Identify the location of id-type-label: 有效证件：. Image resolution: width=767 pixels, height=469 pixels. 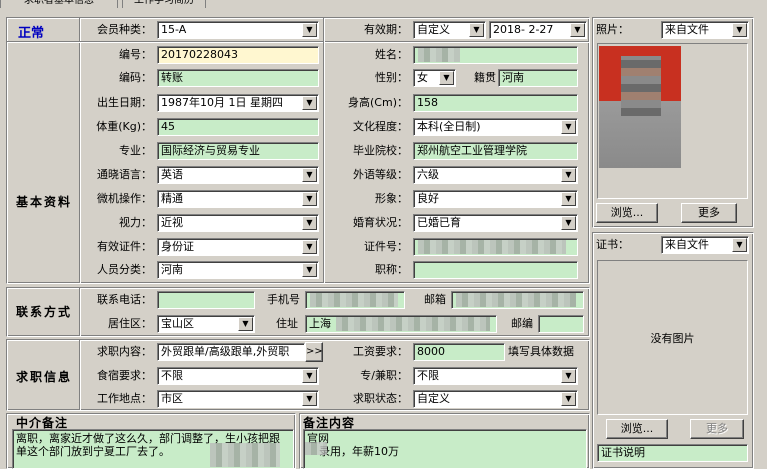
(124, 246).